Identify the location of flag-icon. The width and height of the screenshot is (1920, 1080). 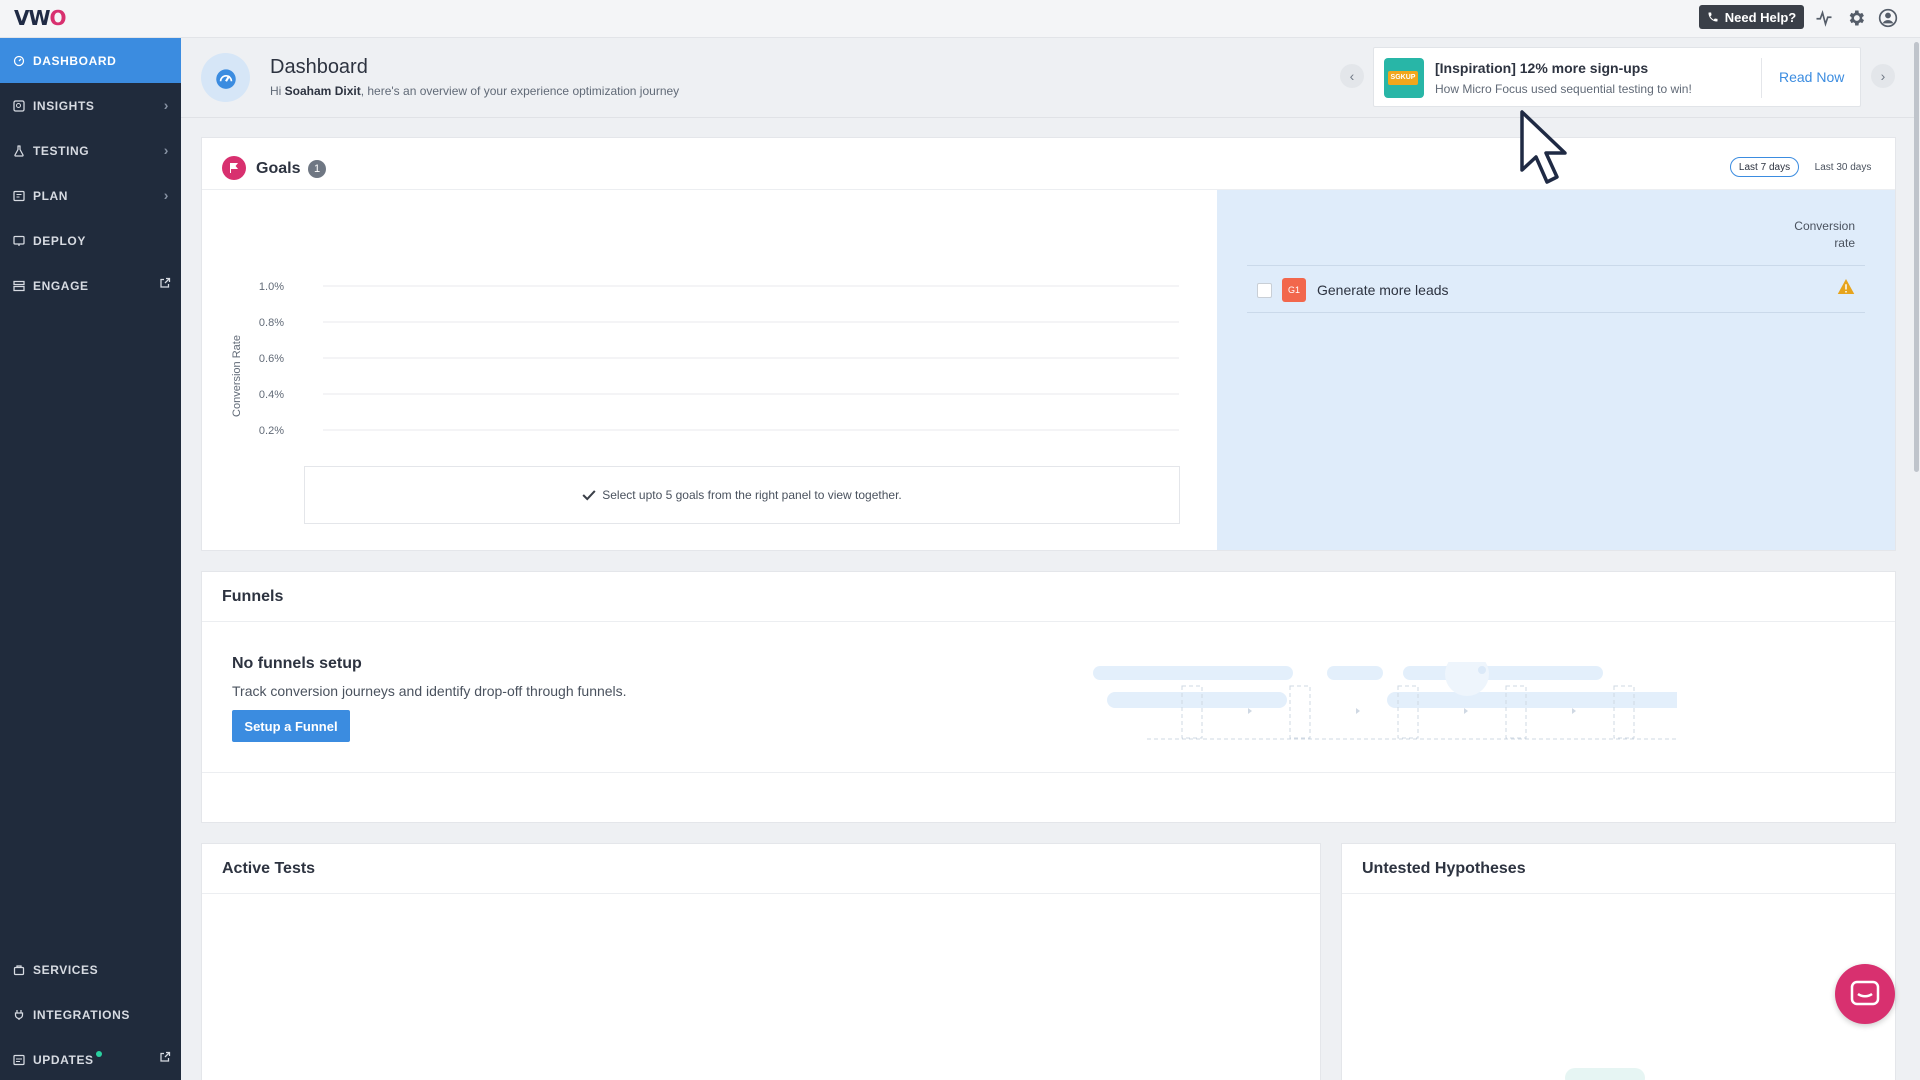
(234, 168).